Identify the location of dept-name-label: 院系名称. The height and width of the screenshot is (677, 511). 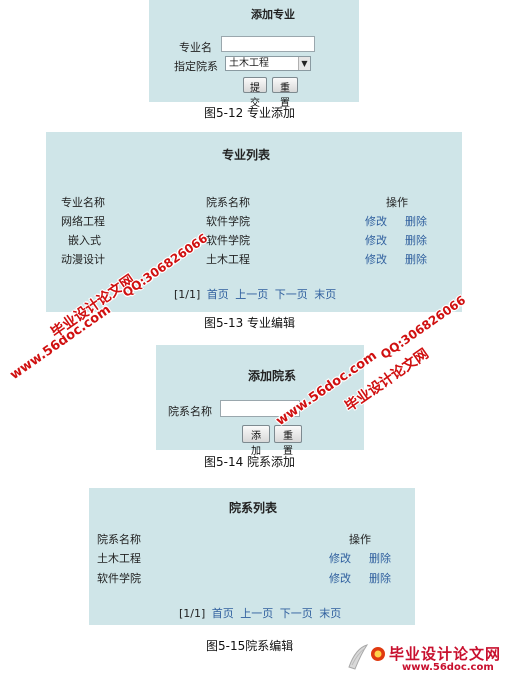
(190, 411).